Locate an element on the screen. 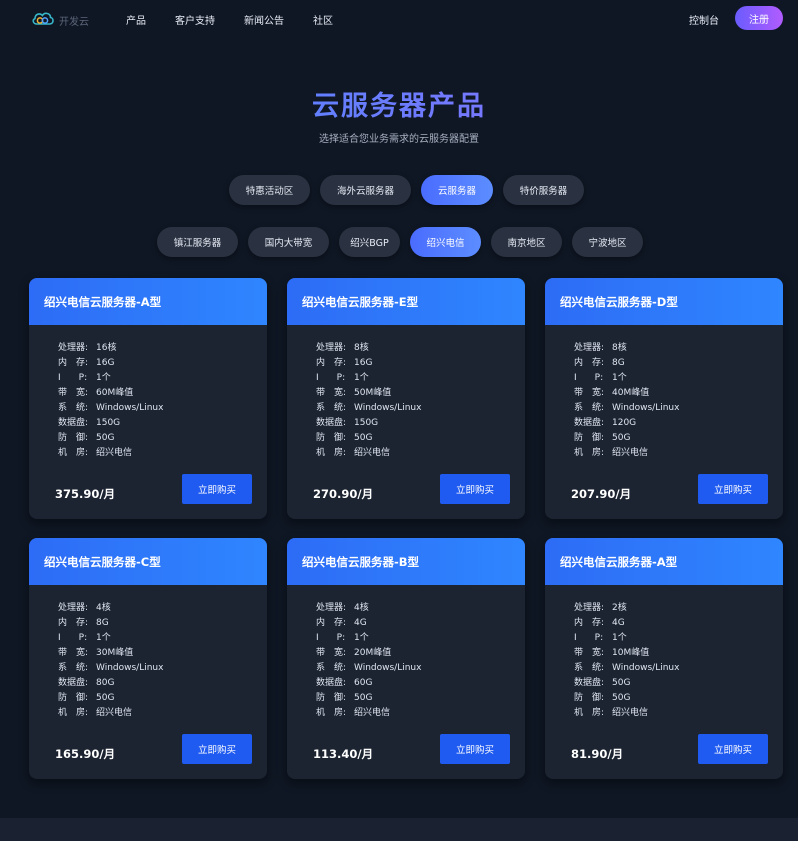  spec-row: 数据盘: 60G is located at coordinates (368, 683).